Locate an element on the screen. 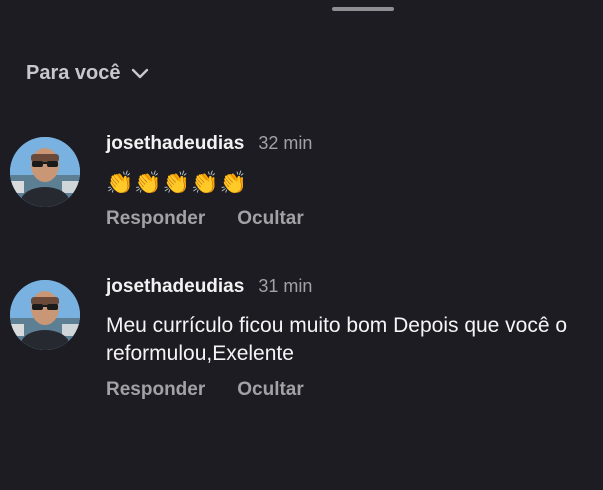 The image size is (603, 490). comment-header: josethadeudias 31 min is located at coordinates (209, 287).